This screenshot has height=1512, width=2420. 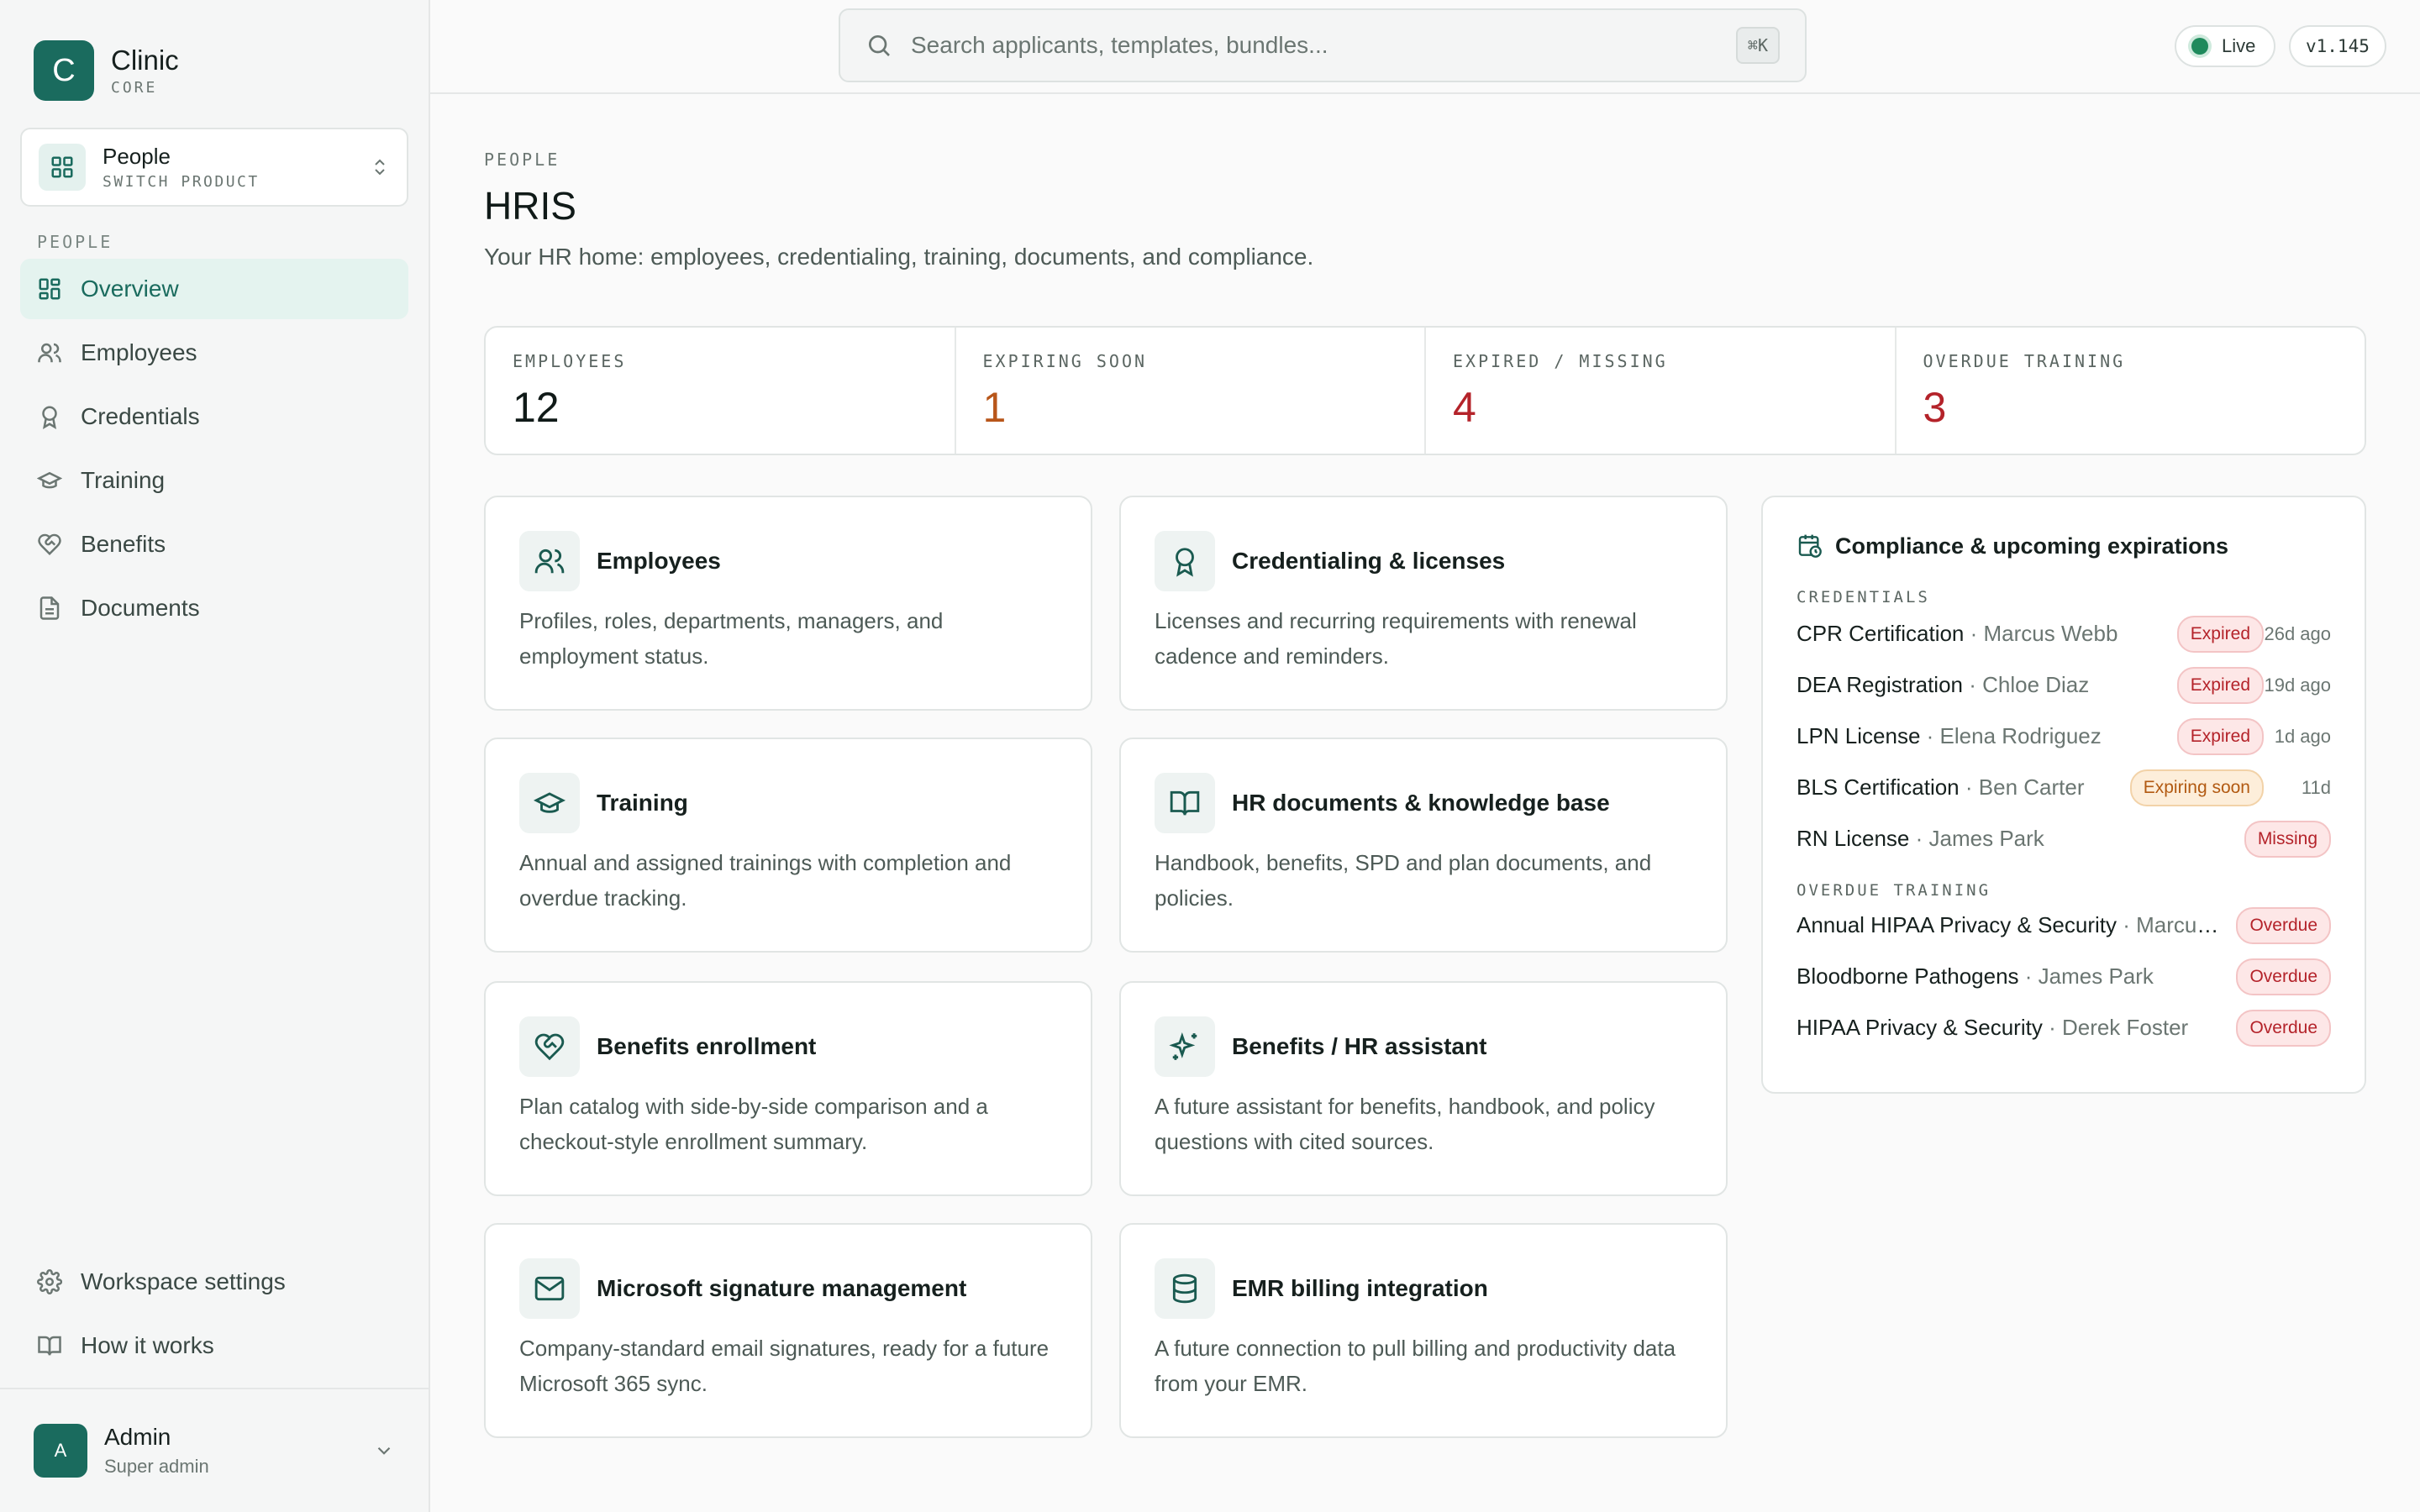 What do you see at coordinates (214, 544) in the screenshot?
I see `sidebar-item-benefits: Benefits` at bounding box center [214, 544].